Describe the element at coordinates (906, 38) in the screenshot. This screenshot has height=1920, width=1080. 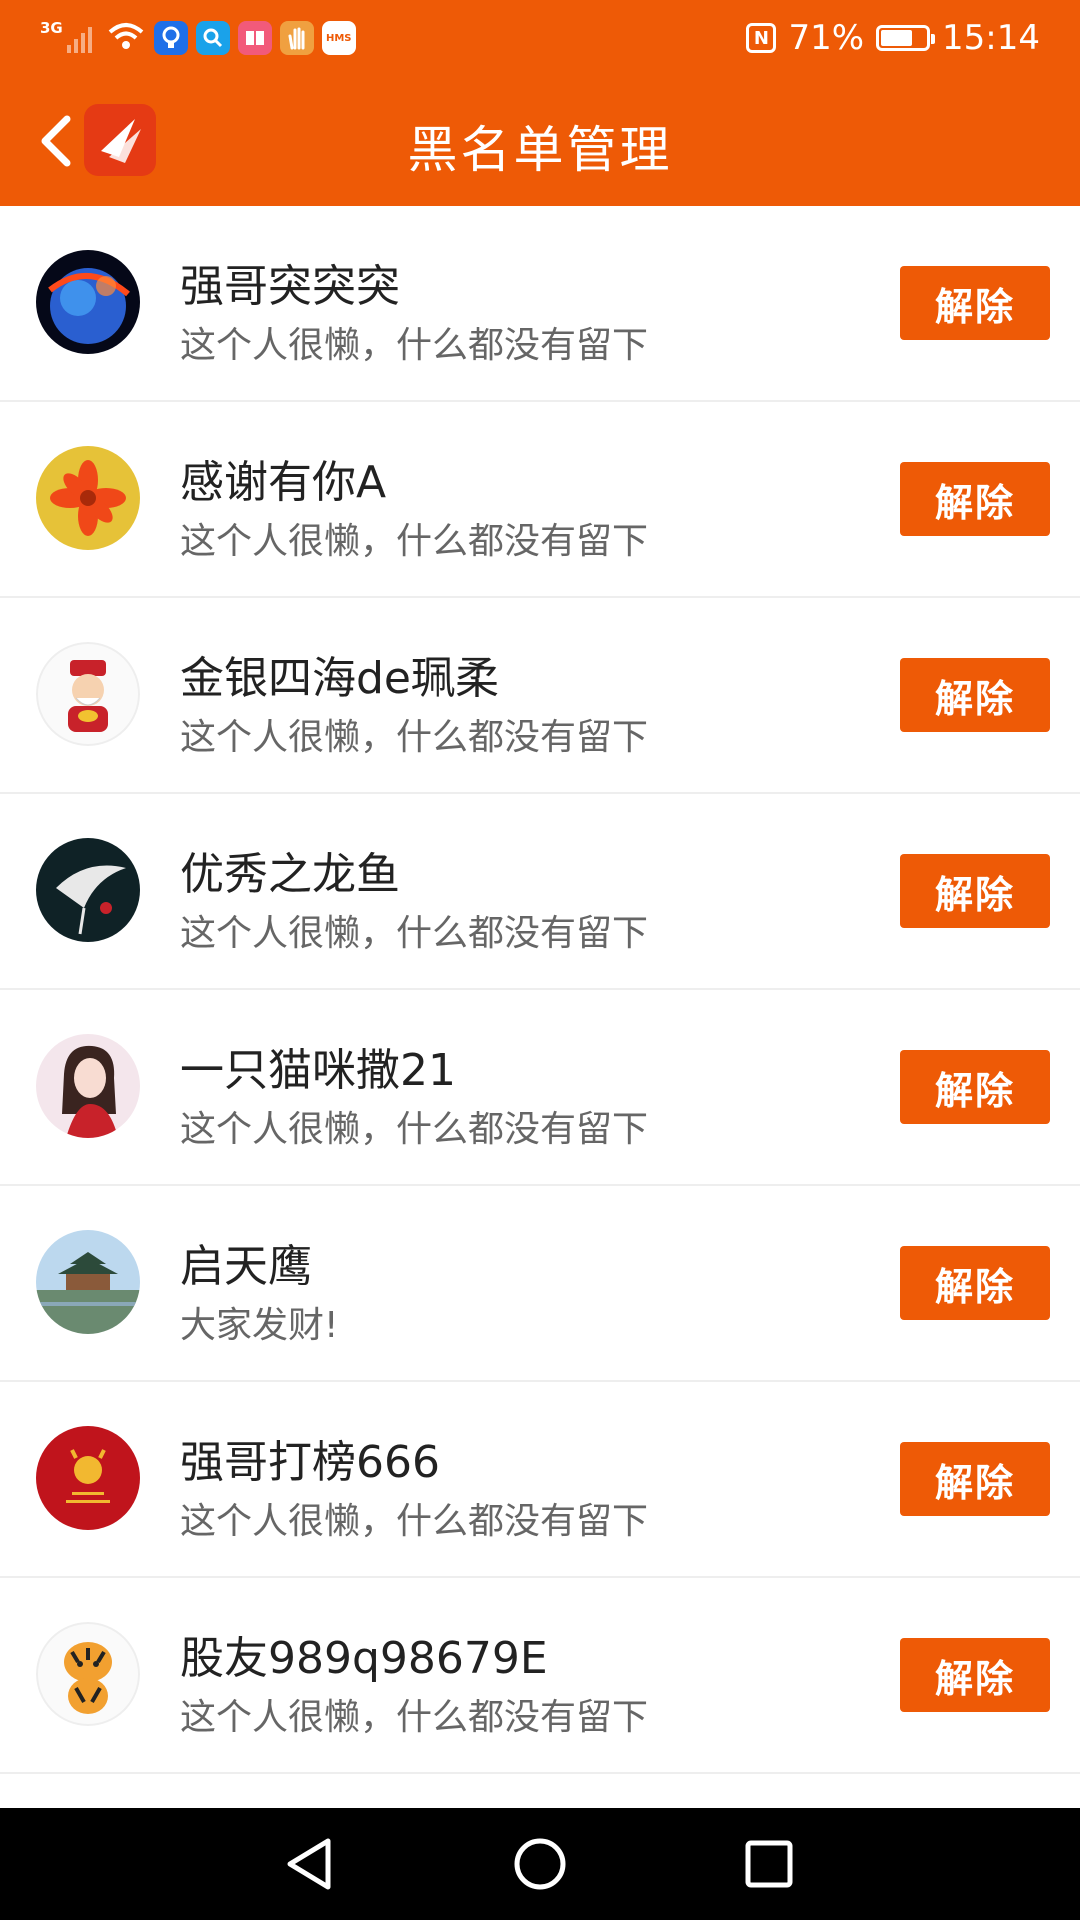
I see `battery-icon` at that location.